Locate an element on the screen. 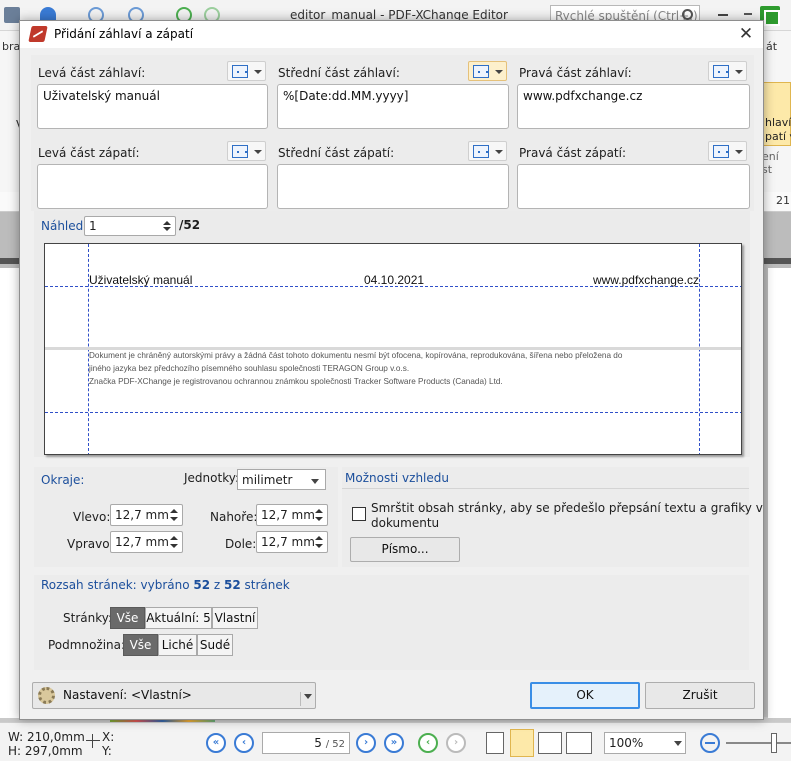 Image resolution: width=791 pixels, height=761 pixels. previous-page-icon: ‹ is located at coordinates (244, 743).